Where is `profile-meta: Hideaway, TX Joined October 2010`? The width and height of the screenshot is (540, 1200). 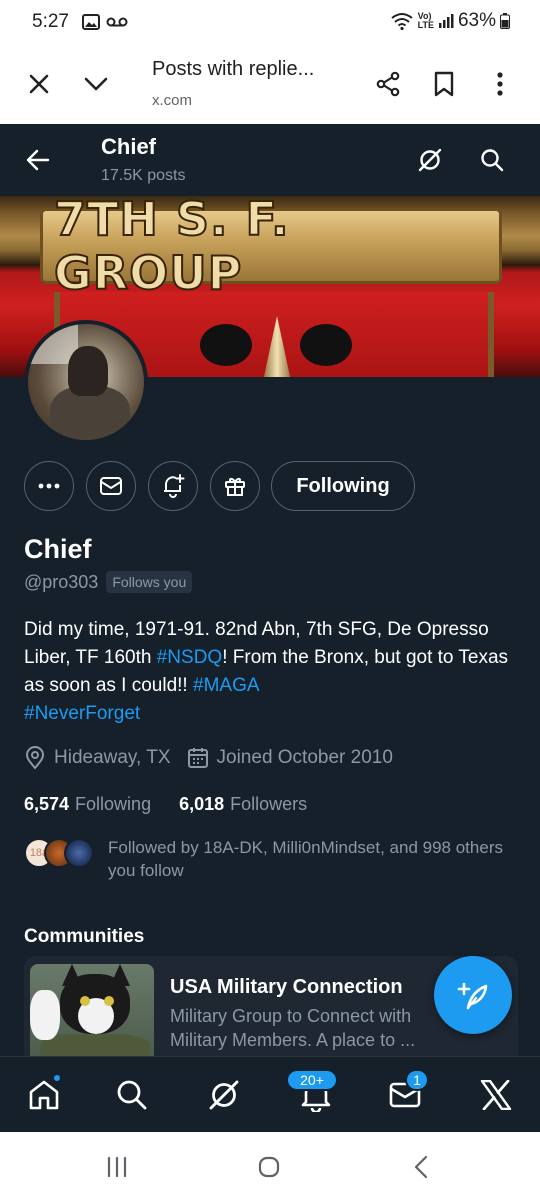
profile-meta: Hideaway, TX Joined October 2010 is located at coordinates (216, 758).